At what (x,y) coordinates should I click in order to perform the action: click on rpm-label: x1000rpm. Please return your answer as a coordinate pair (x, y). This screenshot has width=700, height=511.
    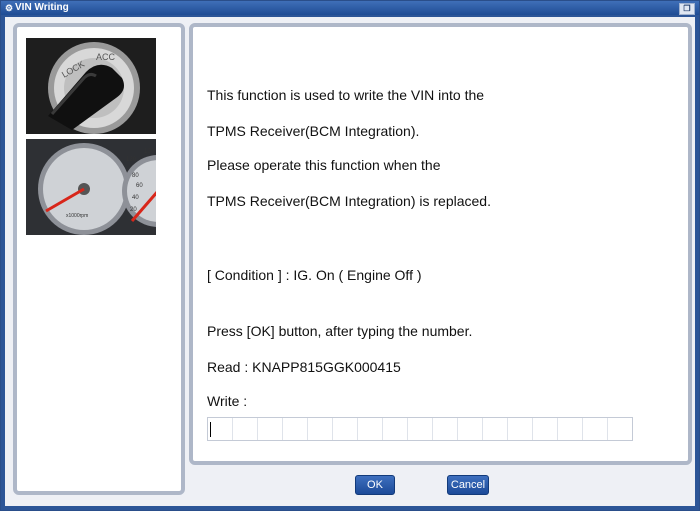
    Looking at the image, I should click on (77, 216).